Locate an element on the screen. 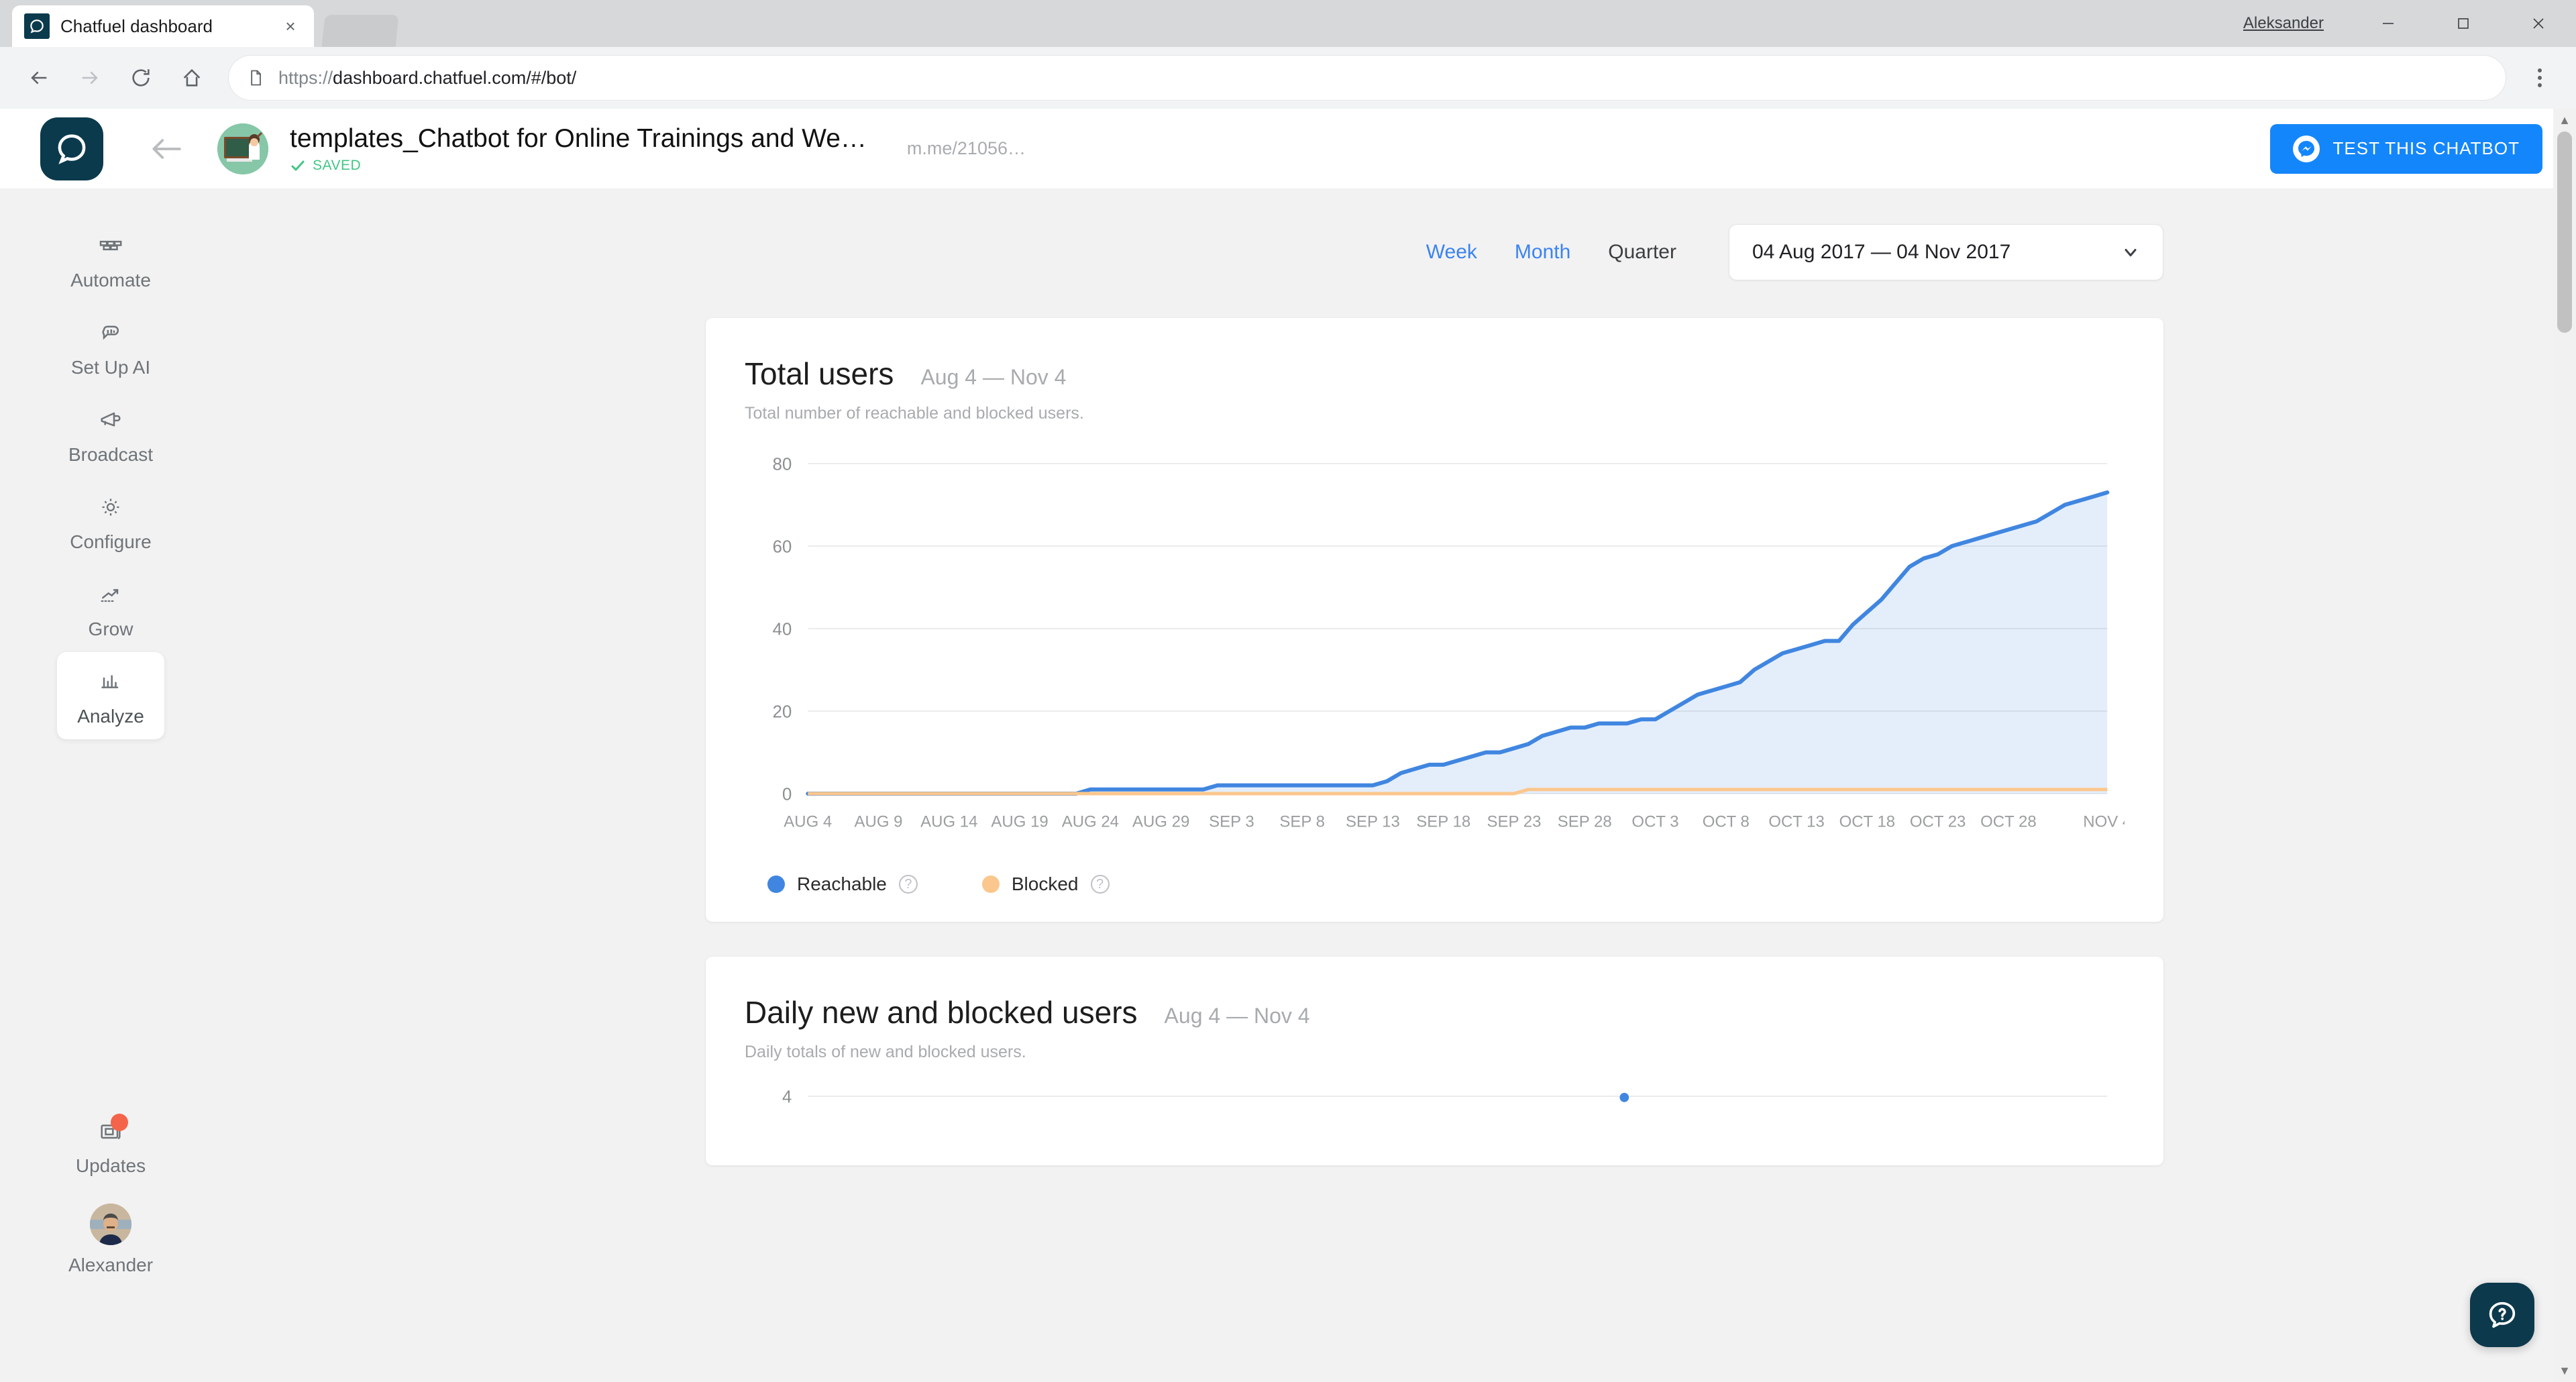  date-range-picker: 04 Aug 2017 — 04 Nov 2017 is located at coordinates (1946, 252).